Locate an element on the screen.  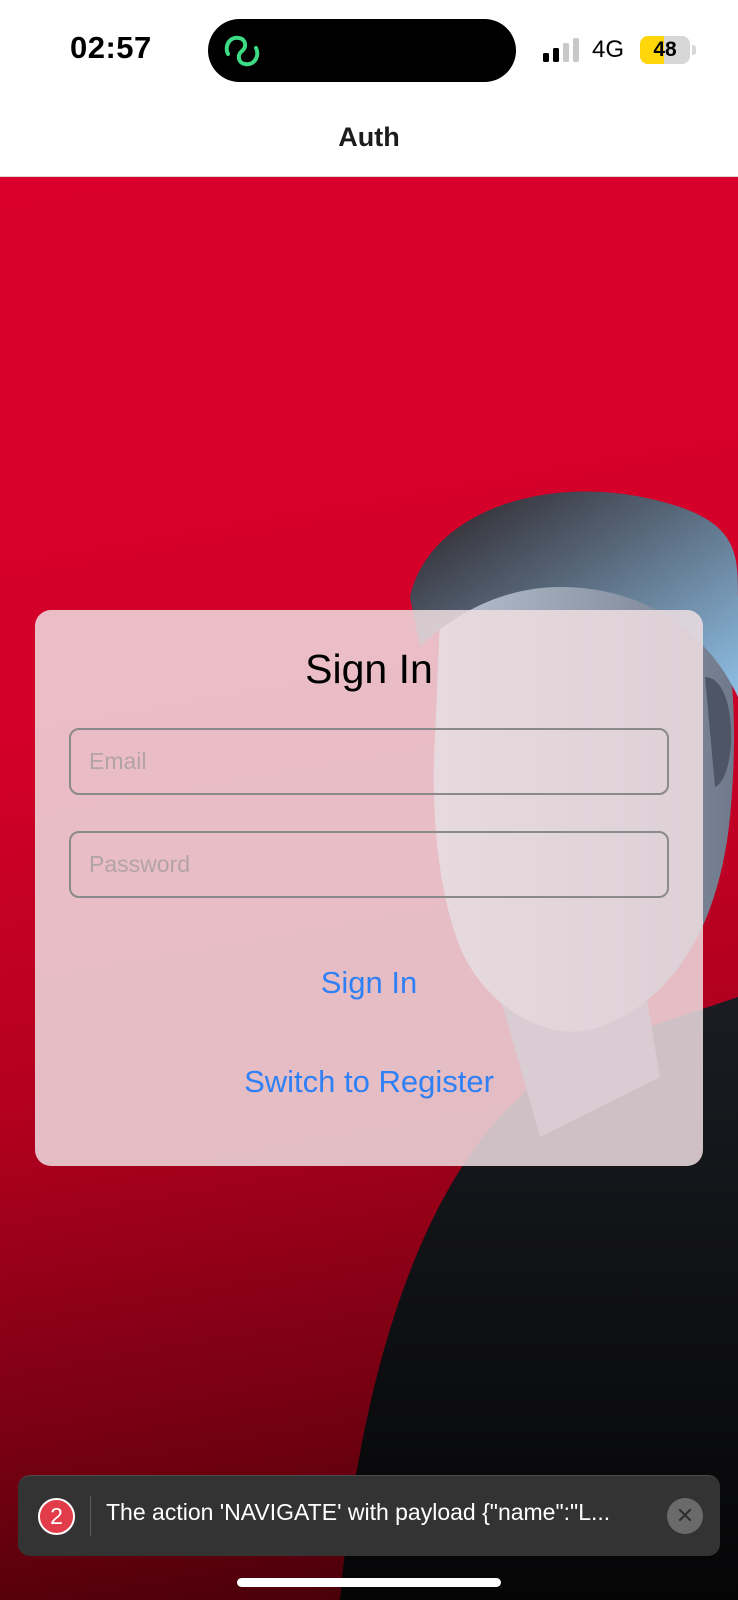
error-count-badge: 2 is located at coordinates (56, 1516).